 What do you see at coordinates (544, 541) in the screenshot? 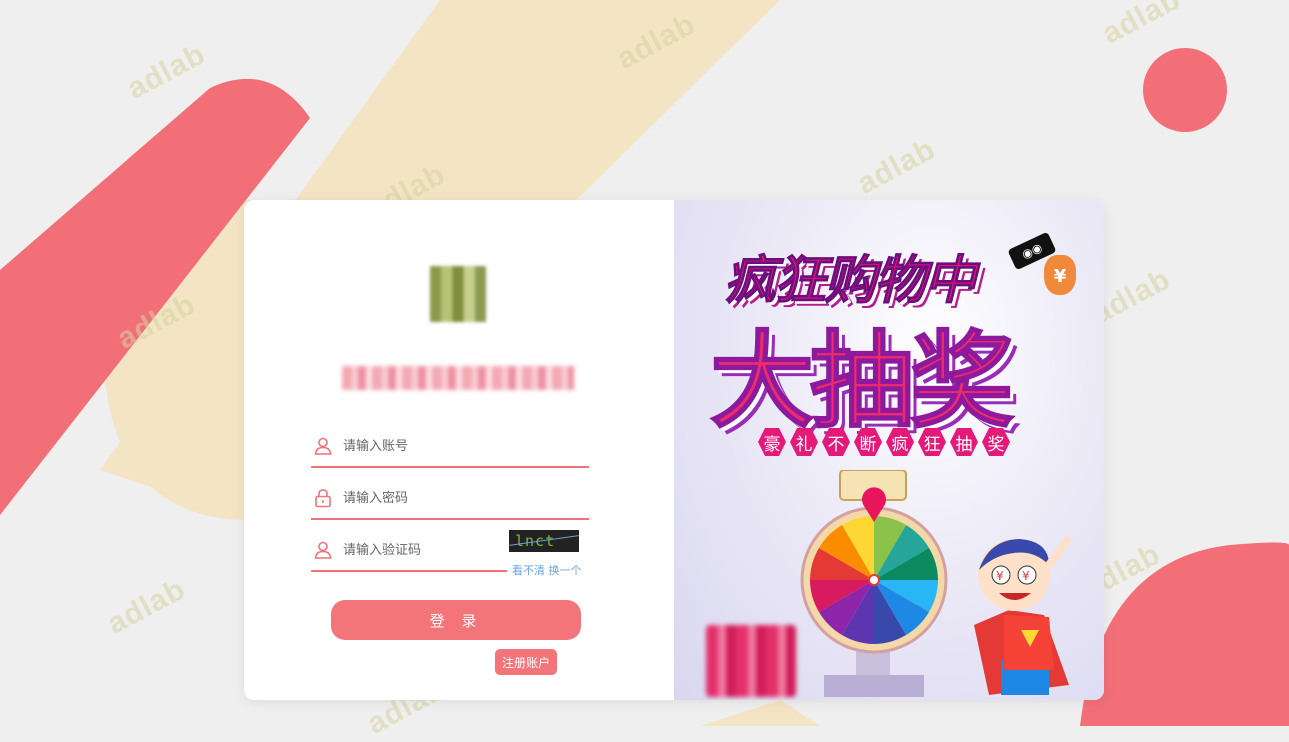
I see `captcha-image: lnct` at bounding box center [544, 541].